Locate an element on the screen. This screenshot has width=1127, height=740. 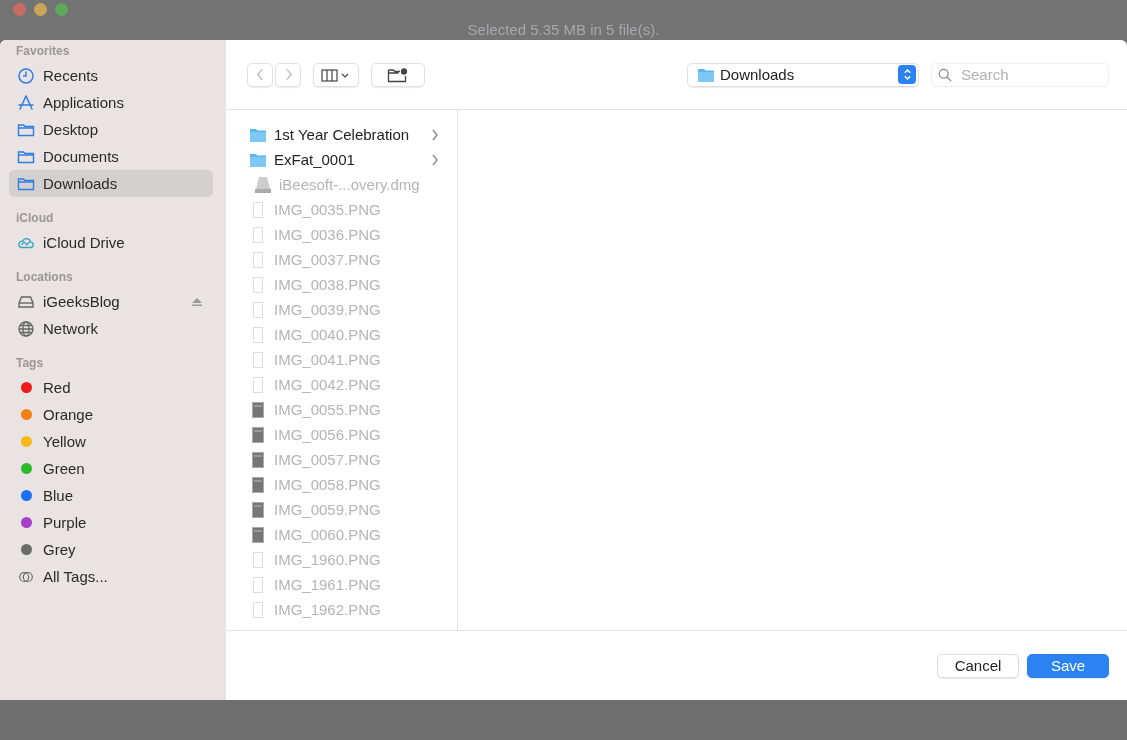
search-icon is located at coordinates (945, 74).